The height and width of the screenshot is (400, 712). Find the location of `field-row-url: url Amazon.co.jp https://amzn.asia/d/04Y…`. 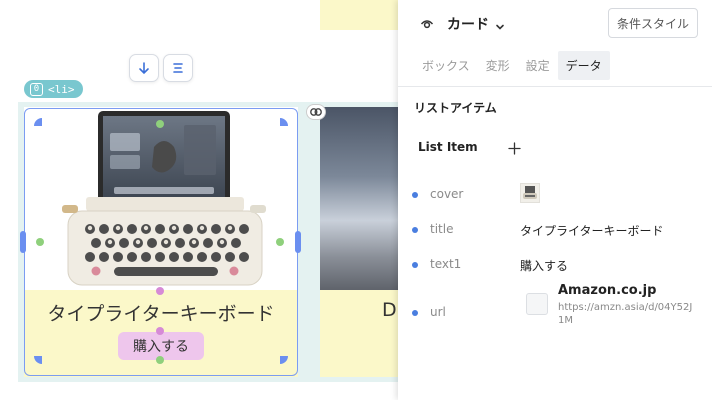

field-row-url: url Amazon.co.jp https://amzn.asia/d/04Y… is located at coordinates (557, 304).